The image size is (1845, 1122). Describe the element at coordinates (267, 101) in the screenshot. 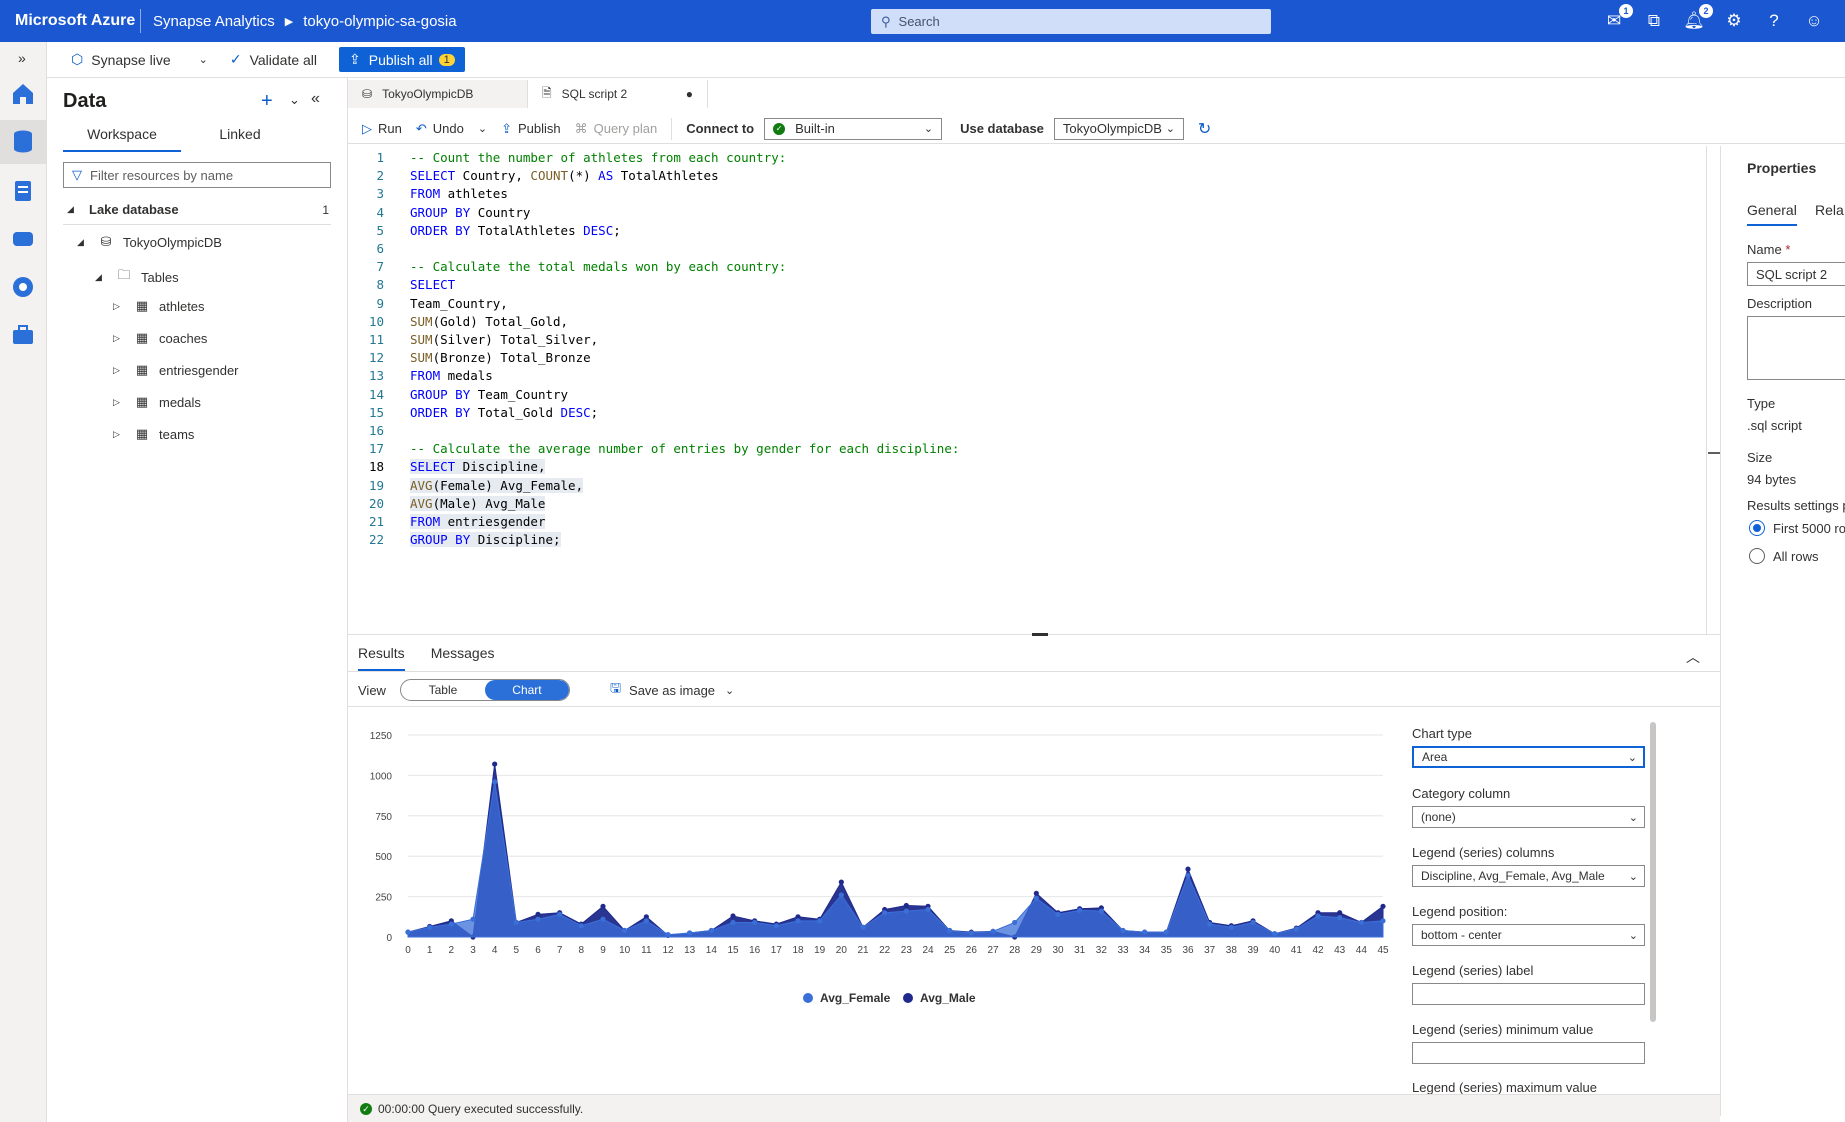

I see `add-icon: +` at that location.